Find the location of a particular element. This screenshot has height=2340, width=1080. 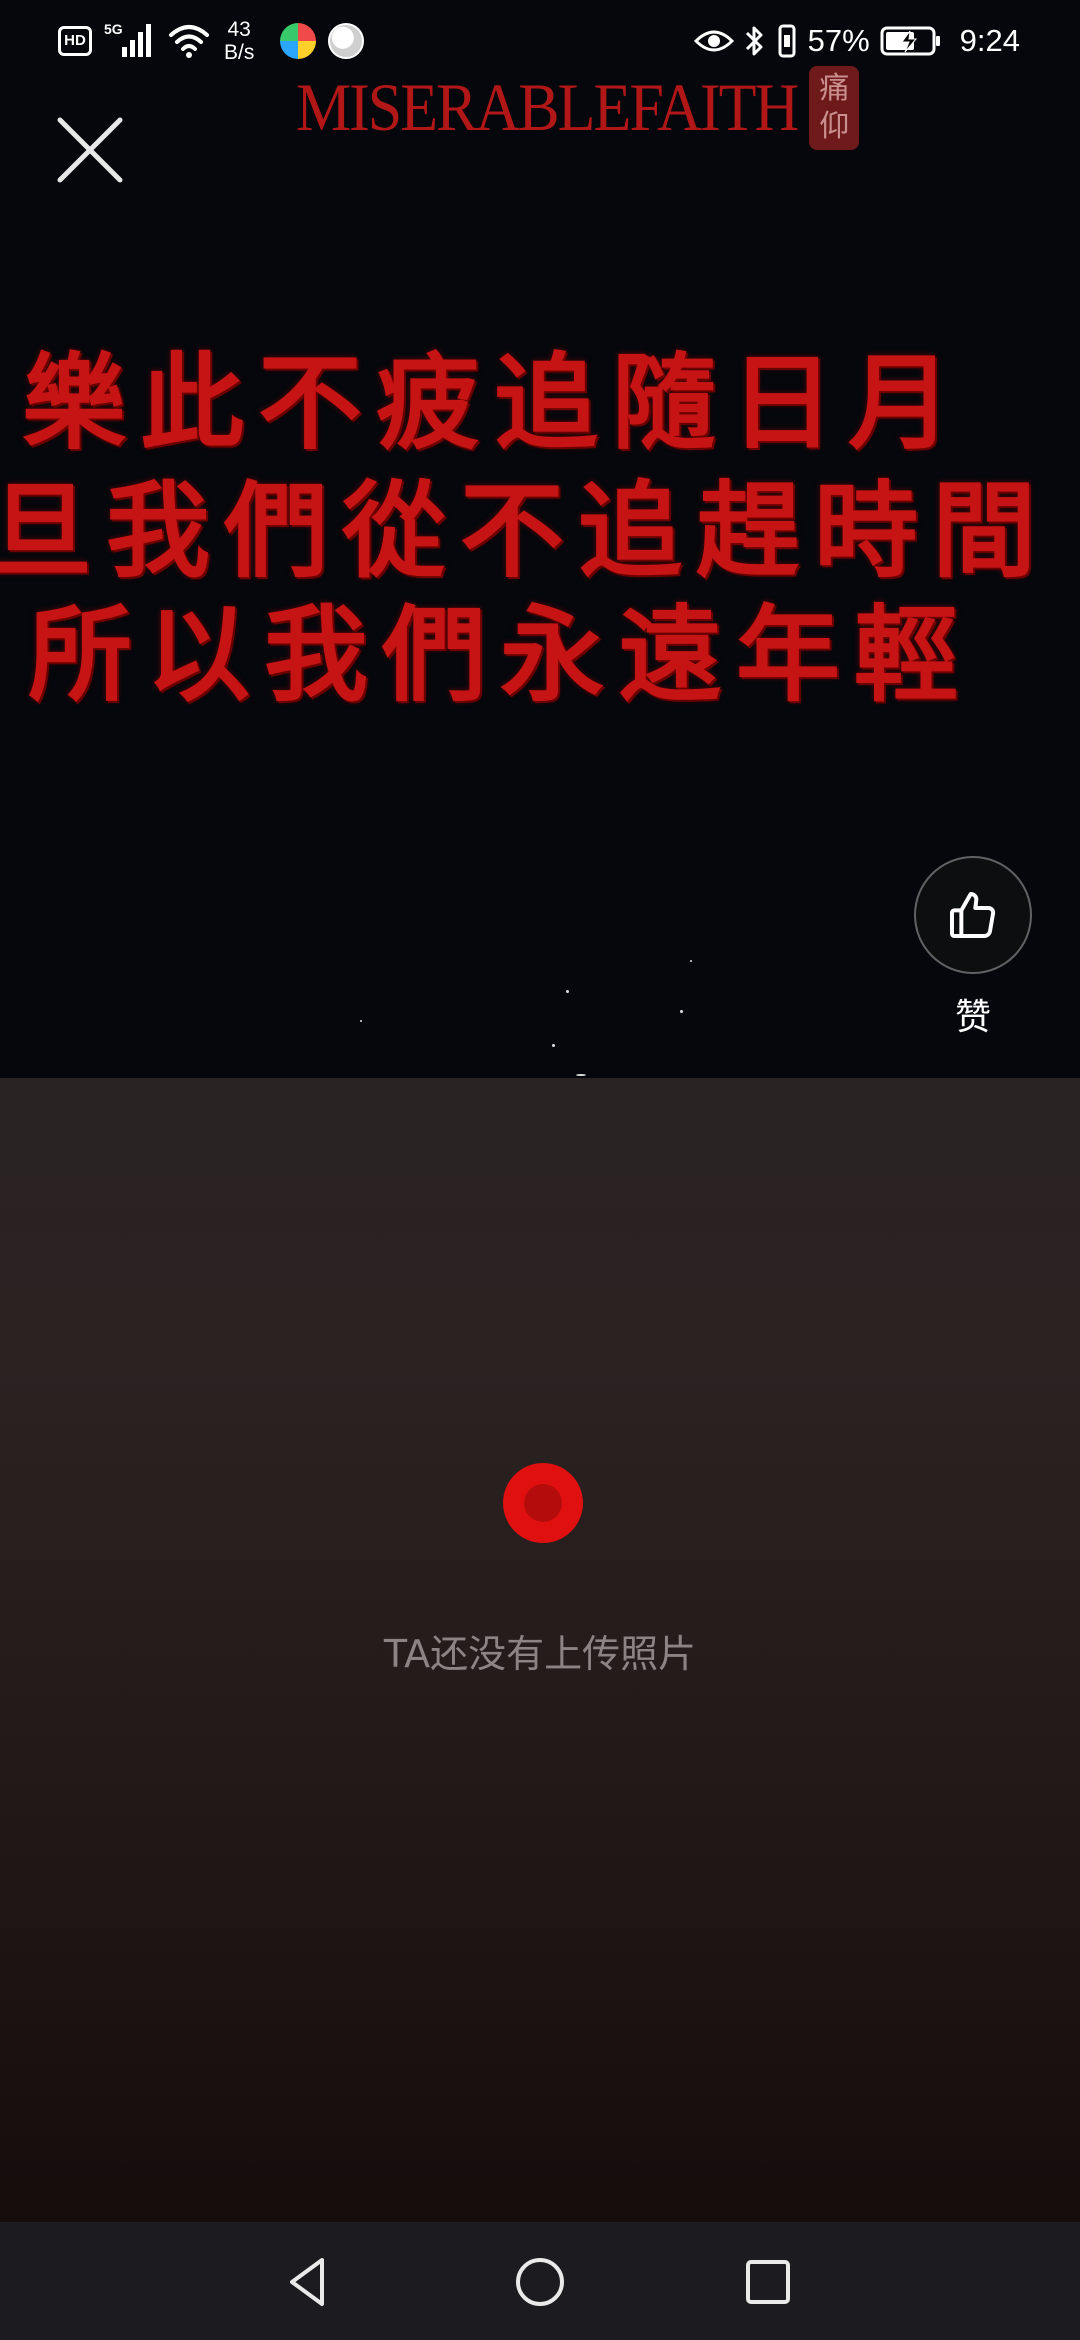

wifi-icon is located at coordinates (189, 41).